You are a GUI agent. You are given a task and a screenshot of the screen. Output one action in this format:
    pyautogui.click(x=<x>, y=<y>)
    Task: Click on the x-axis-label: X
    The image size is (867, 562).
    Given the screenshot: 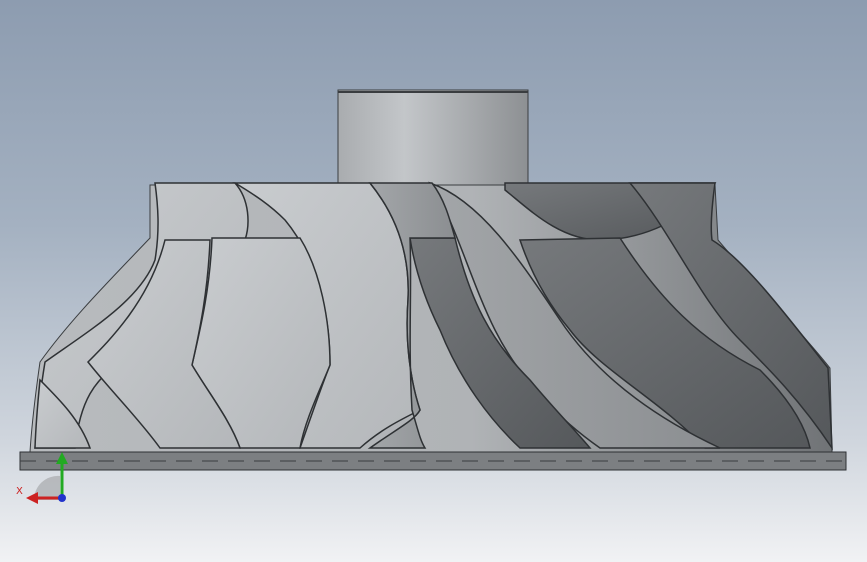 What is the action you would take?
    pyautogui.click(x=19, y=491)
    